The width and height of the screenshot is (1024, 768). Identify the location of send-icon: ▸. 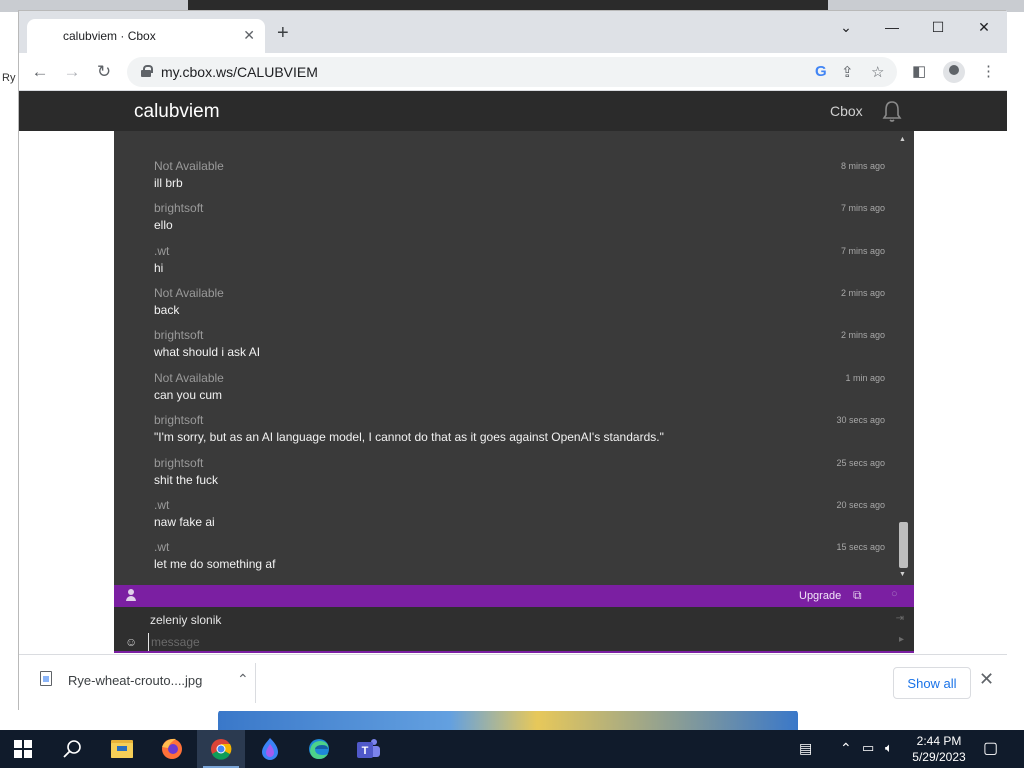
(901, 639).